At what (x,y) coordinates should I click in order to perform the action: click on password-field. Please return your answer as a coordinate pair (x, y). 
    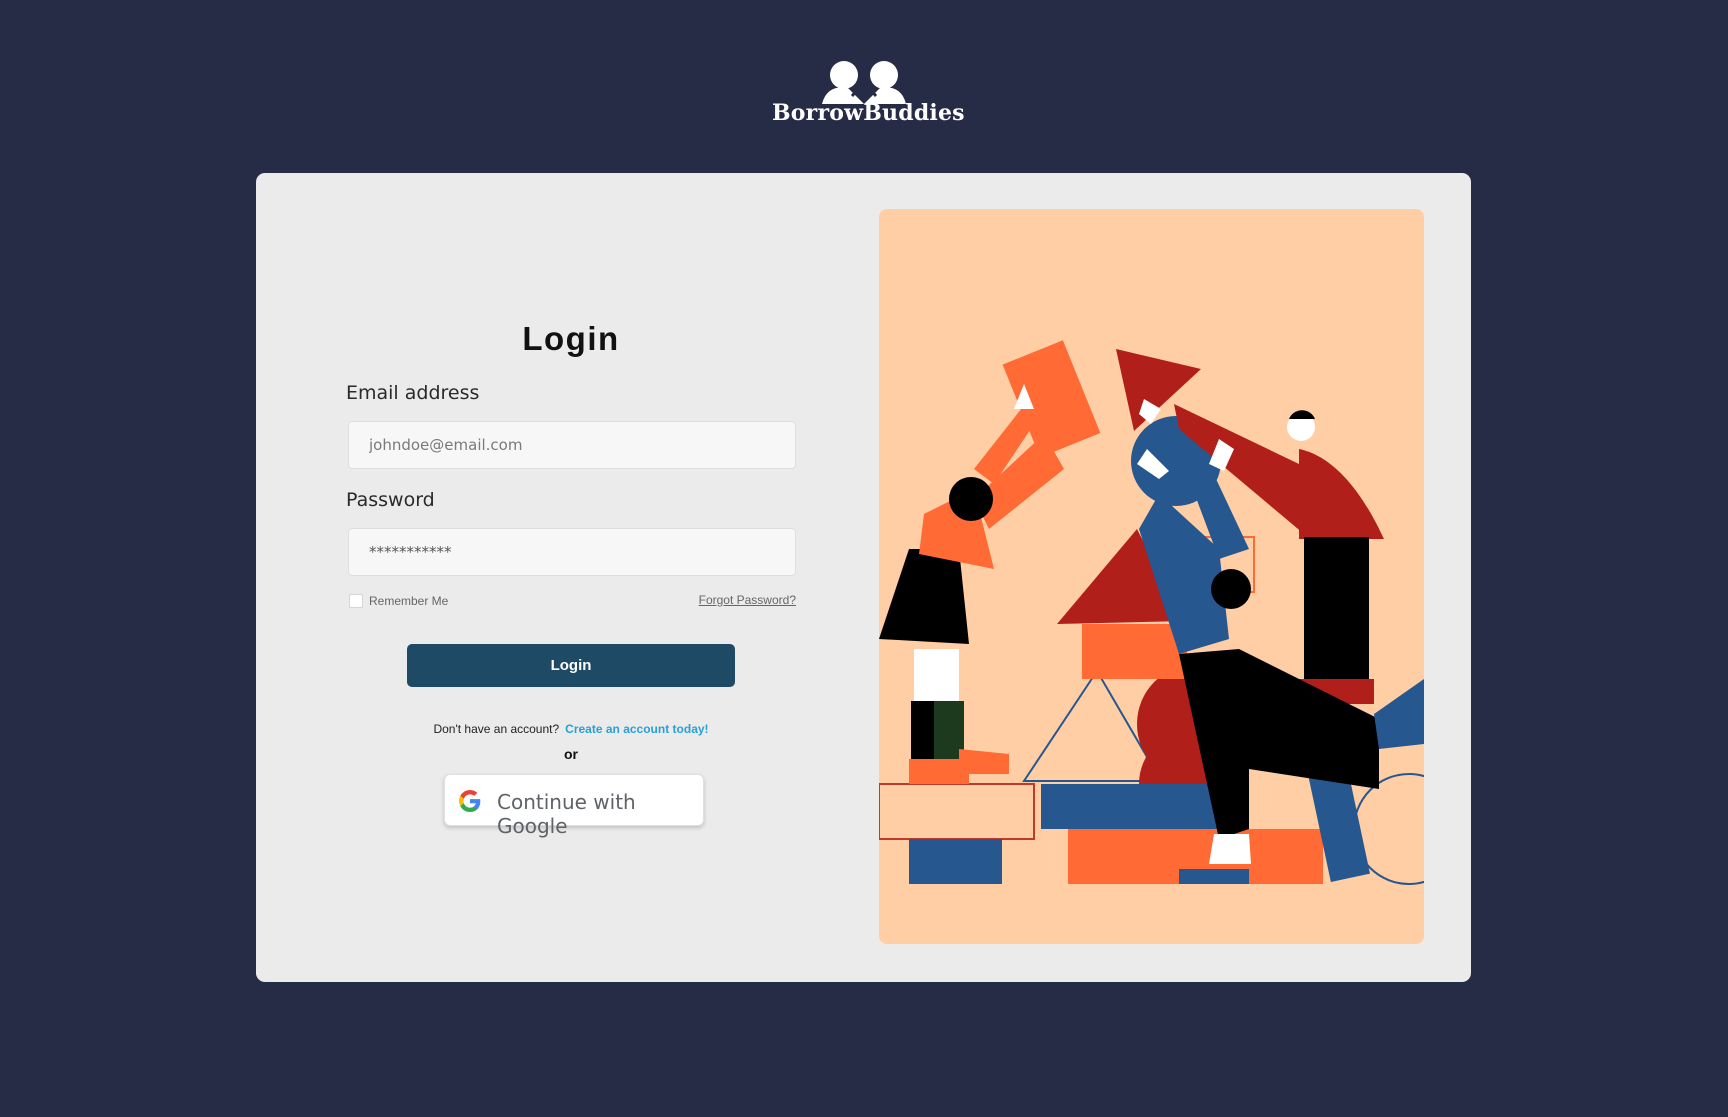
    Looking at the image, I should click on (572, 552).